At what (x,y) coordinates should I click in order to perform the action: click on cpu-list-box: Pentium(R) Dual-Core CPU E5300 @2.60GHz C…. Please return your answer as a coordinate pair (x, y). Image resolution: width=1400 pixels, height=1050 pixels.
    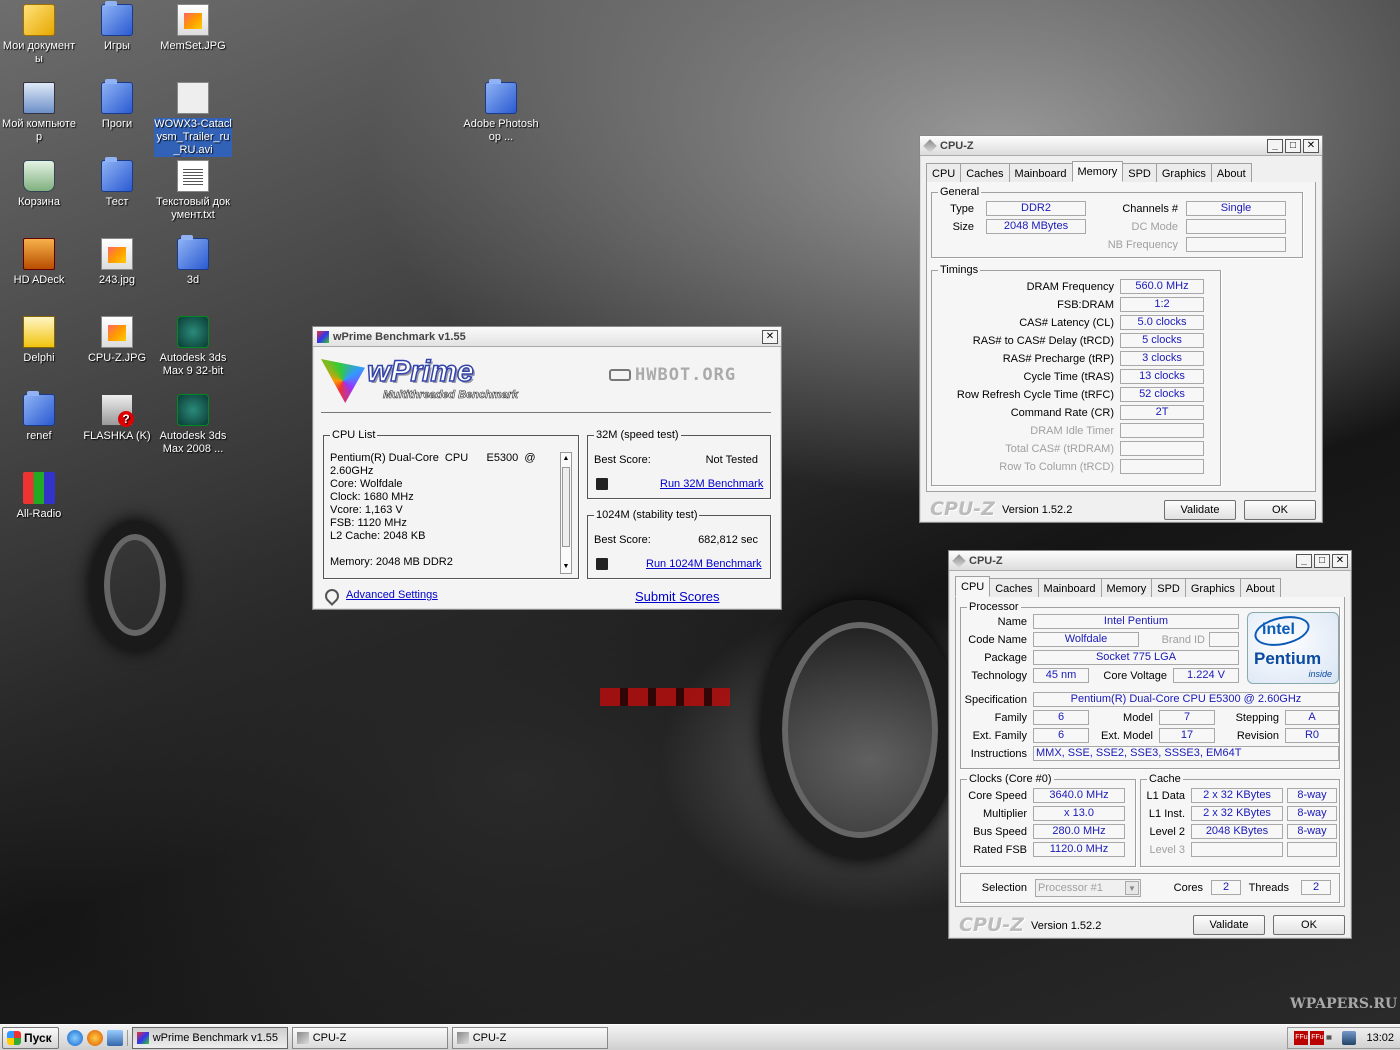
    Looking at the image, I should click on (445, 510).